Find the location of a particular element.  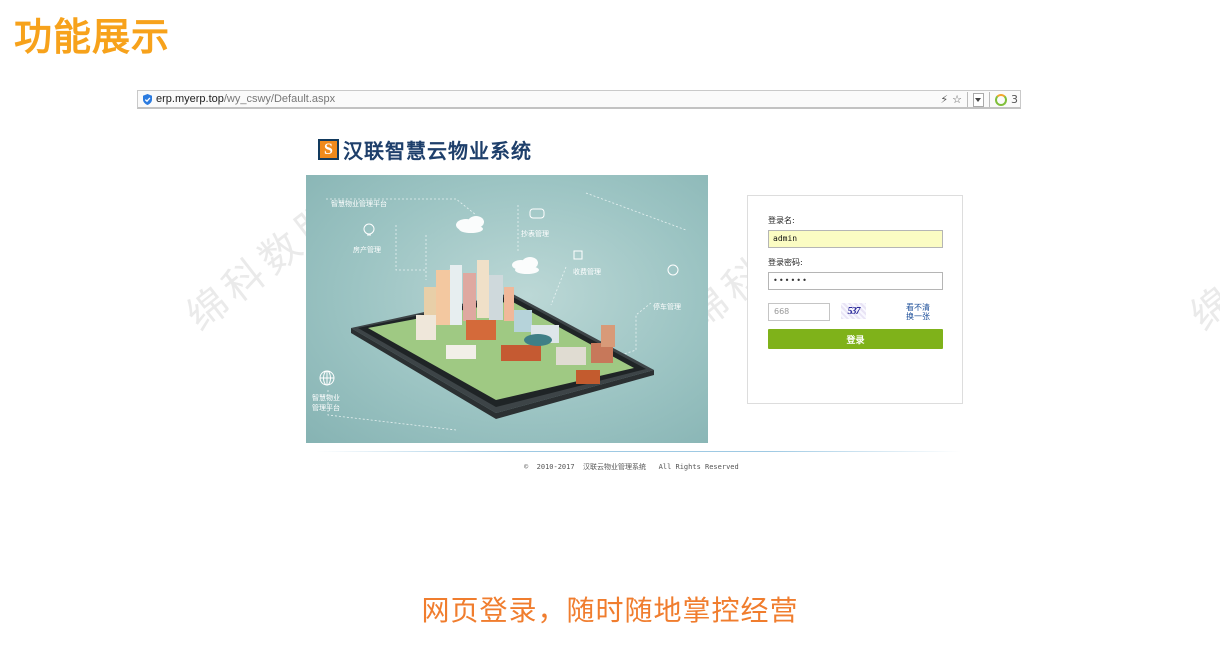

dropdown-icon is located at coordinates (978, 99).